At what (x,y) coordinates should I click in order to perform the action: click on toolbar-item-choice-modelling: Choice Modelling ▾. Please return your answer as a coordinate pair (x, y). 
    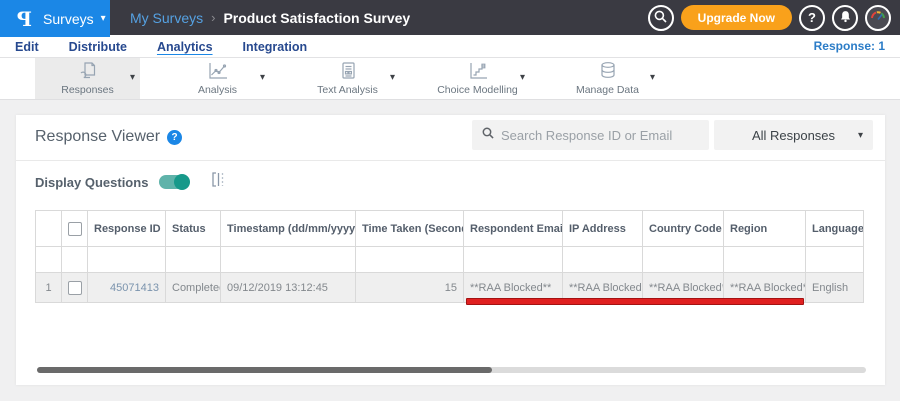
    Looking at the image, I should click on (477, 78).